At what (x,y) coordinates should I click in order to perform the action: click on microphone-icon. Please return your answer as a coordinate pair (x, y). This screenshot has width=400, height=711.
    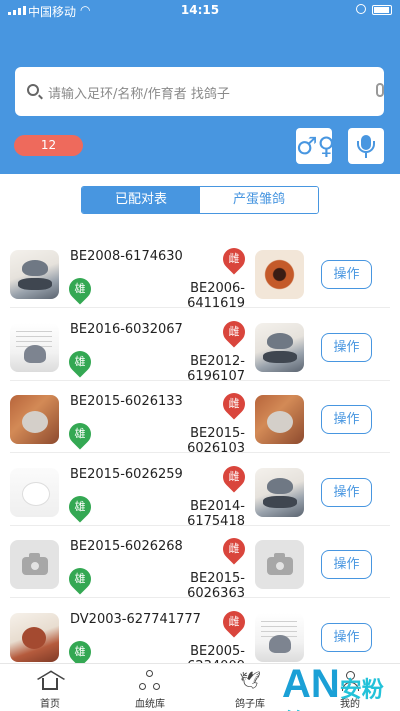
    Looking at the image, I should click on (380, 90).